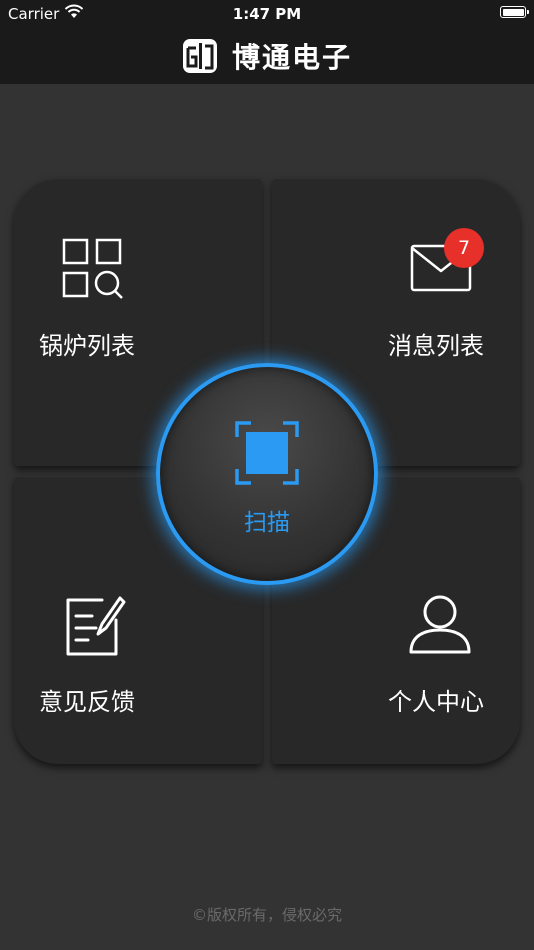 Image resolution: width=534 pixels, height=950 pixels. I want to click on copyright-footer: ©版权所有，侵权必究, so click(266, 915).